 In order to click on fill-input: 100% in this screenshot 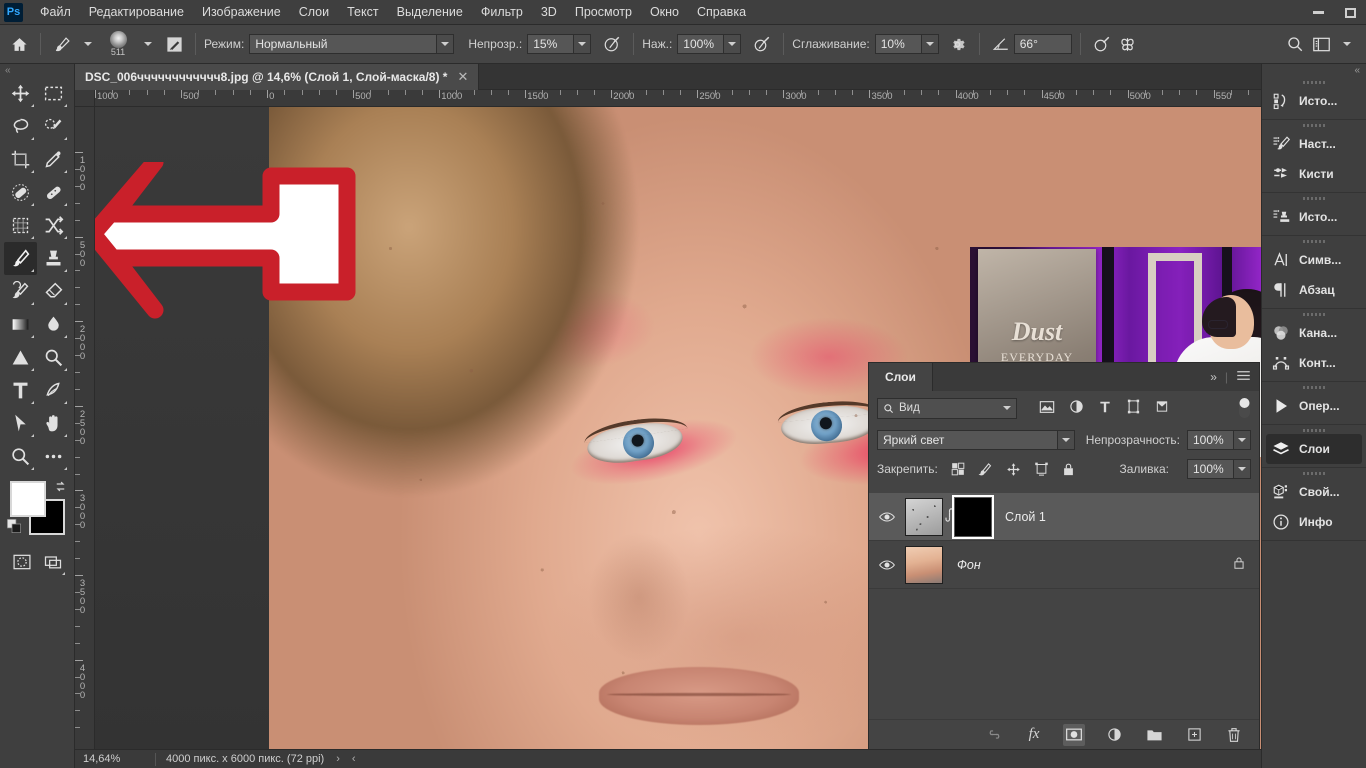, I will do `click(1219, 469)`.